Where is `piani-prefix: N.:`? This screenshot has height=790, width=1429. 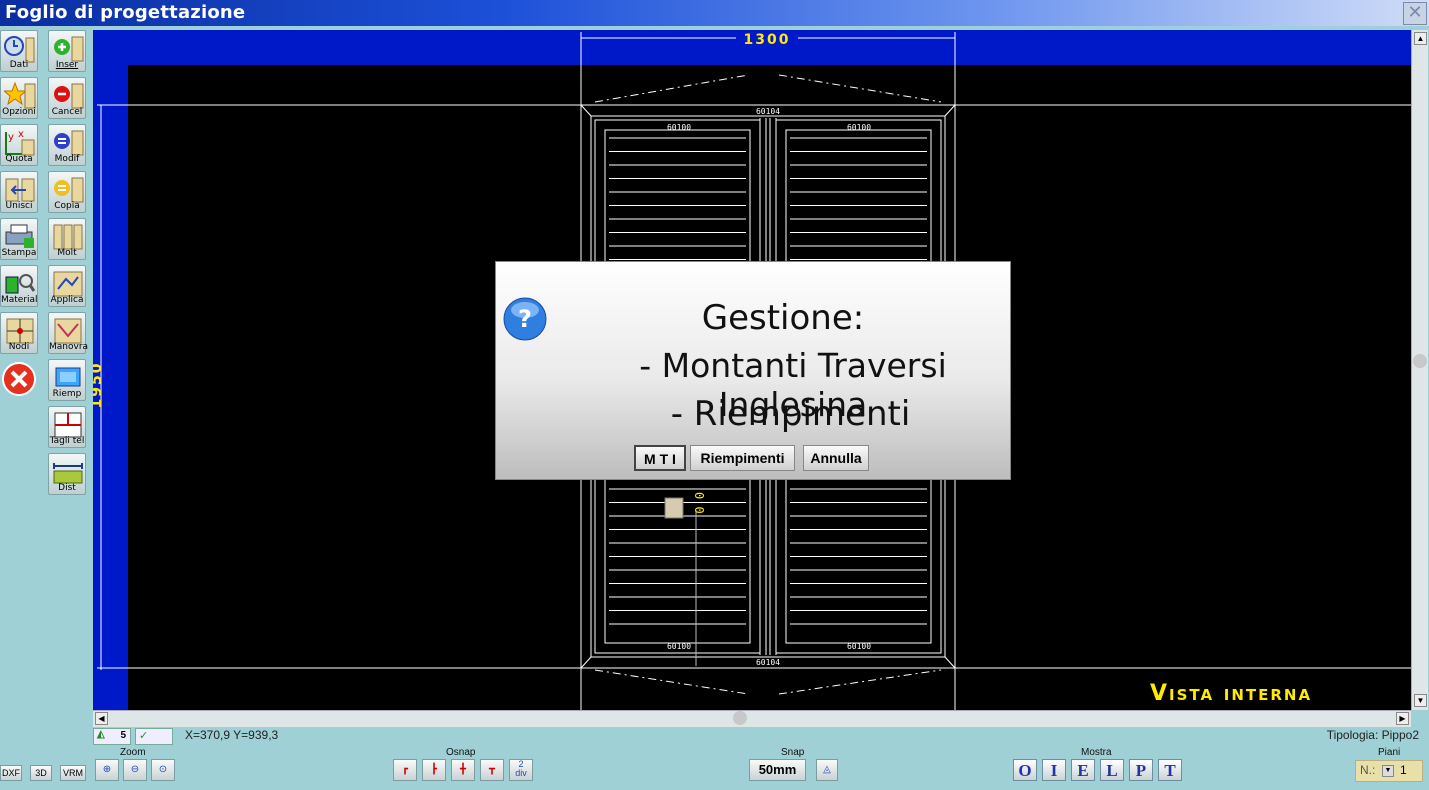
piani-prefix: N.: is located at coordinates (1368, 770).